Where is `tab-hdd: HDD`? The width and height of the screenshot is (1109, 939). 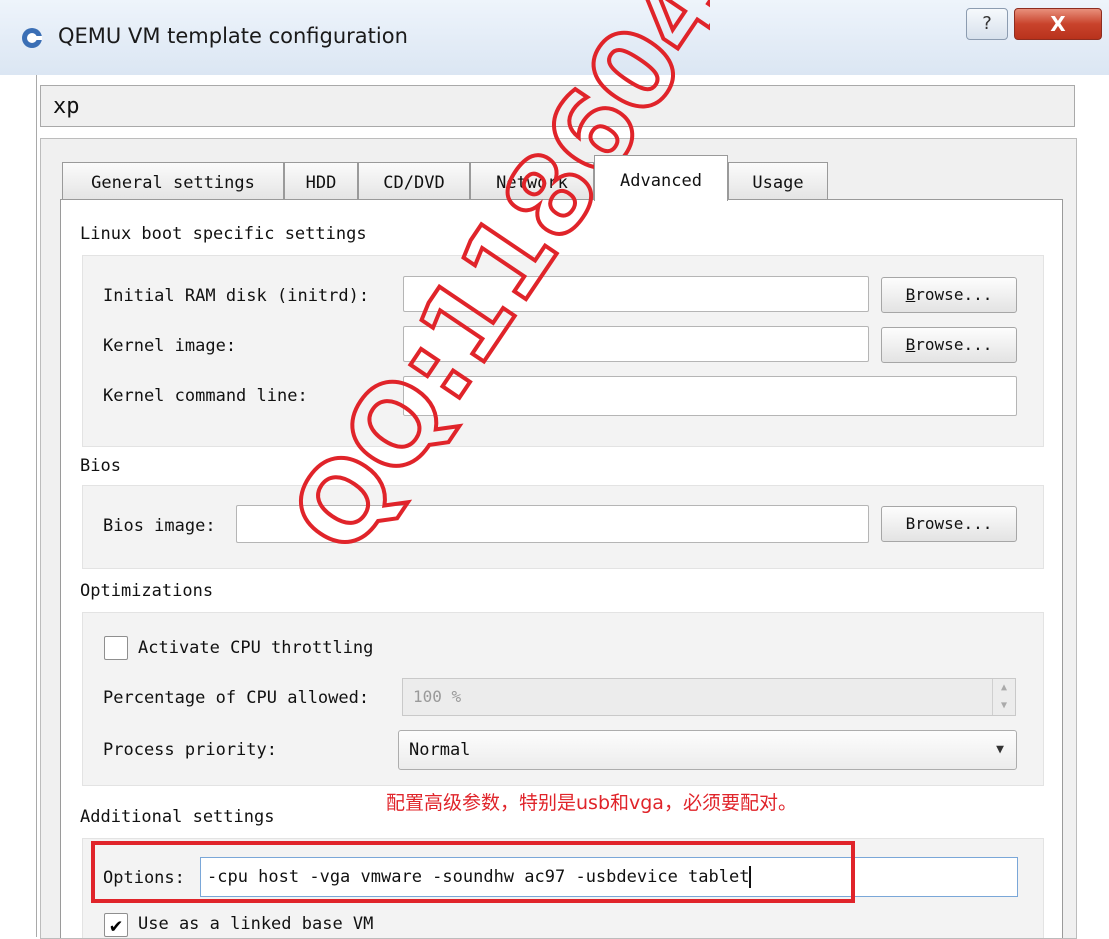
tab-hdd: HDD is located at coordinates (321, 181).